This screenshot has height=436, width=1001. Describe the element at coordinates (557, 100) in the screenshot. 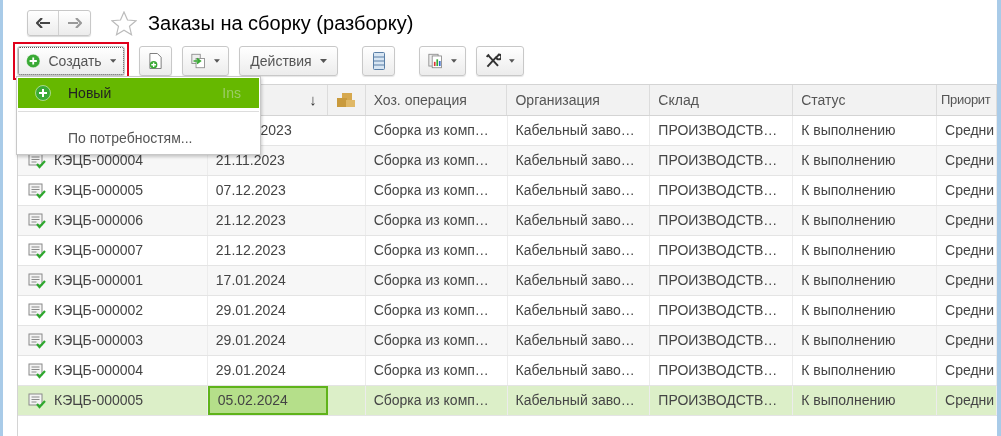

I see `column-header: Организация` at that location.